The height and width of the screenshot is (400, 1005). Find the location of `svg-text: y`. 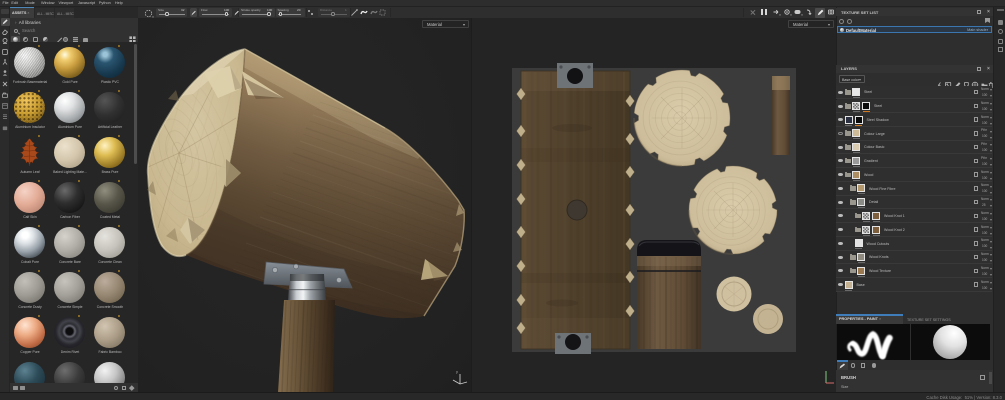

svg-text: y is located at coordinates (457, 371).